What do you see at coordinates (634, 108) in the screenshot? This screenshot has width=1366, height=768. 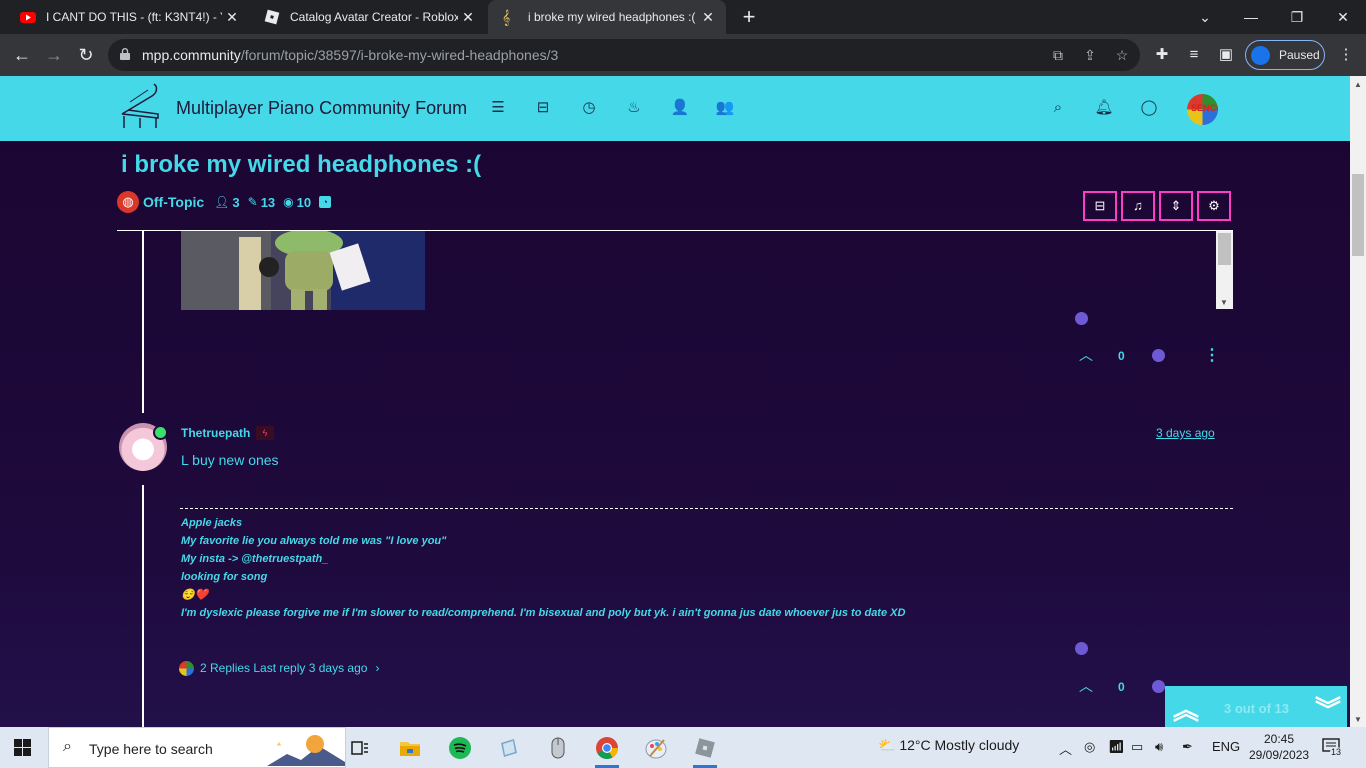 I see `popular-fire-icon: ♨` at bounding box center [634, 108].